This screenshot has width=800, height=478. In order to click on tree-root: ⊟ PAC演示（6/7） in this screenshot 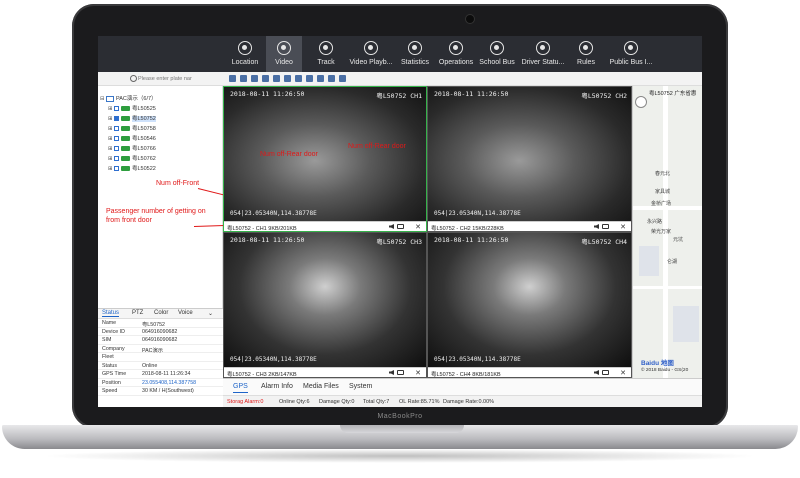, I will do `click(128, 99)`.